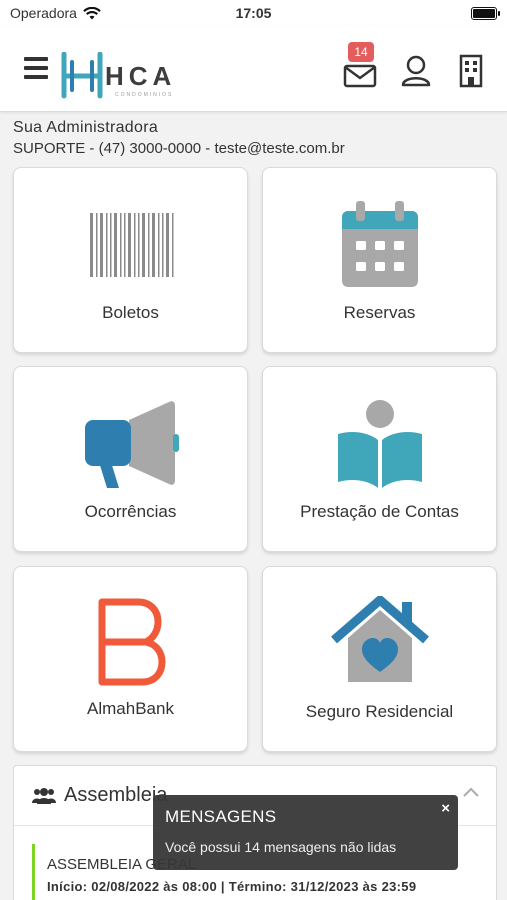 The width and height of the screenshot is (507, 900). Describe the element at coordinates (379, 312) in the screenshot. I see `tile-label: Reservas` at that location.